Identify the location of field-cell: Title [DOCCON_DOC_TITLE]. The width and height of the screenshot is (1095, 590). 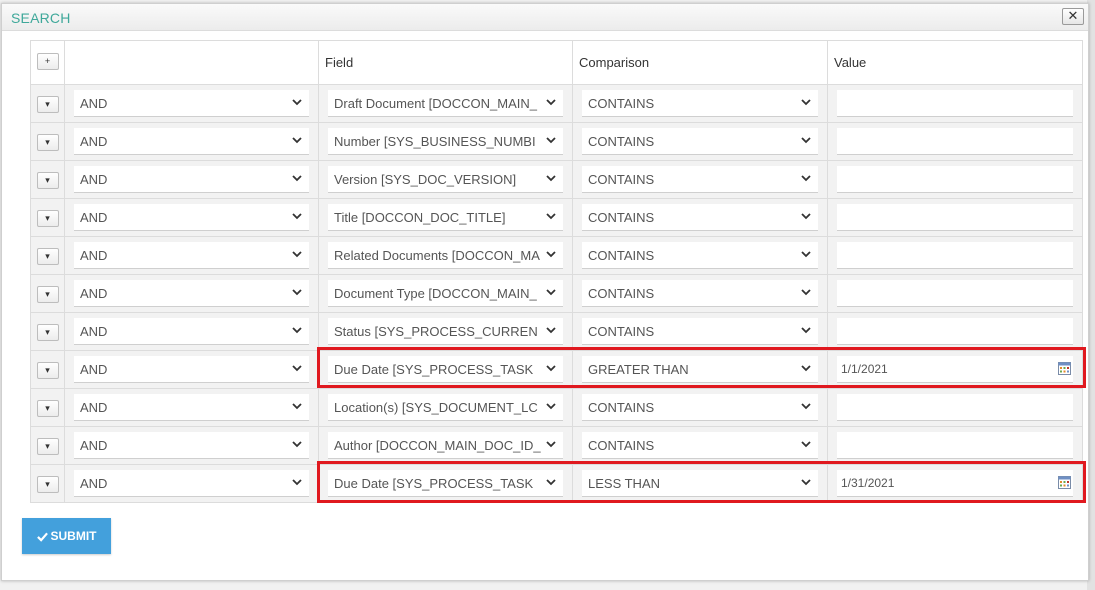
(445, 217).